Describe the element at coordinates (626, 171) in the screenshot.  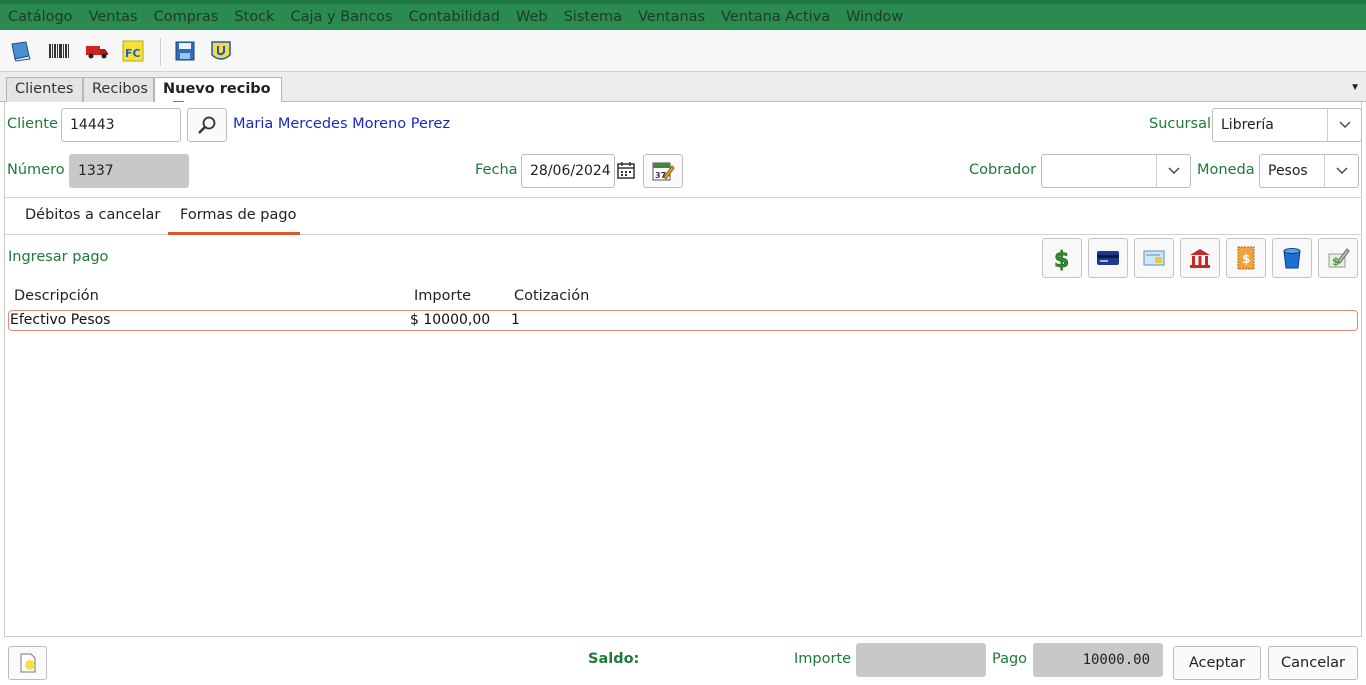
I see `calendar-icon` at that location.